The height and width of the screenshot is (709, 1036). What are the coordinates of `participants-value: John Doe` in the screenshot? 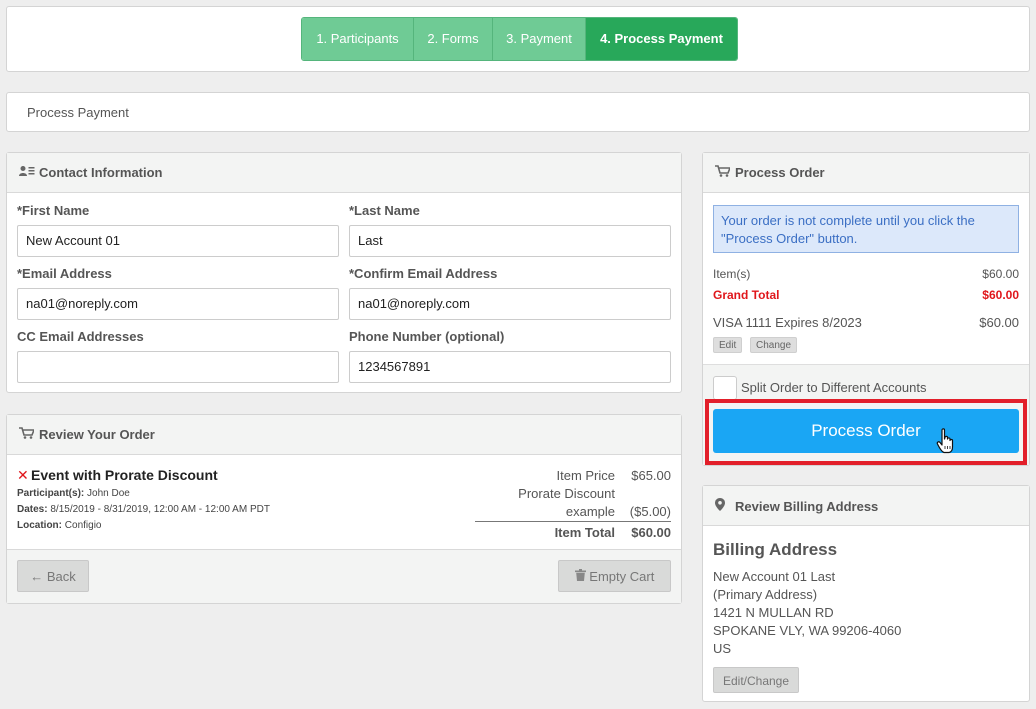 It's located at (108, 493).